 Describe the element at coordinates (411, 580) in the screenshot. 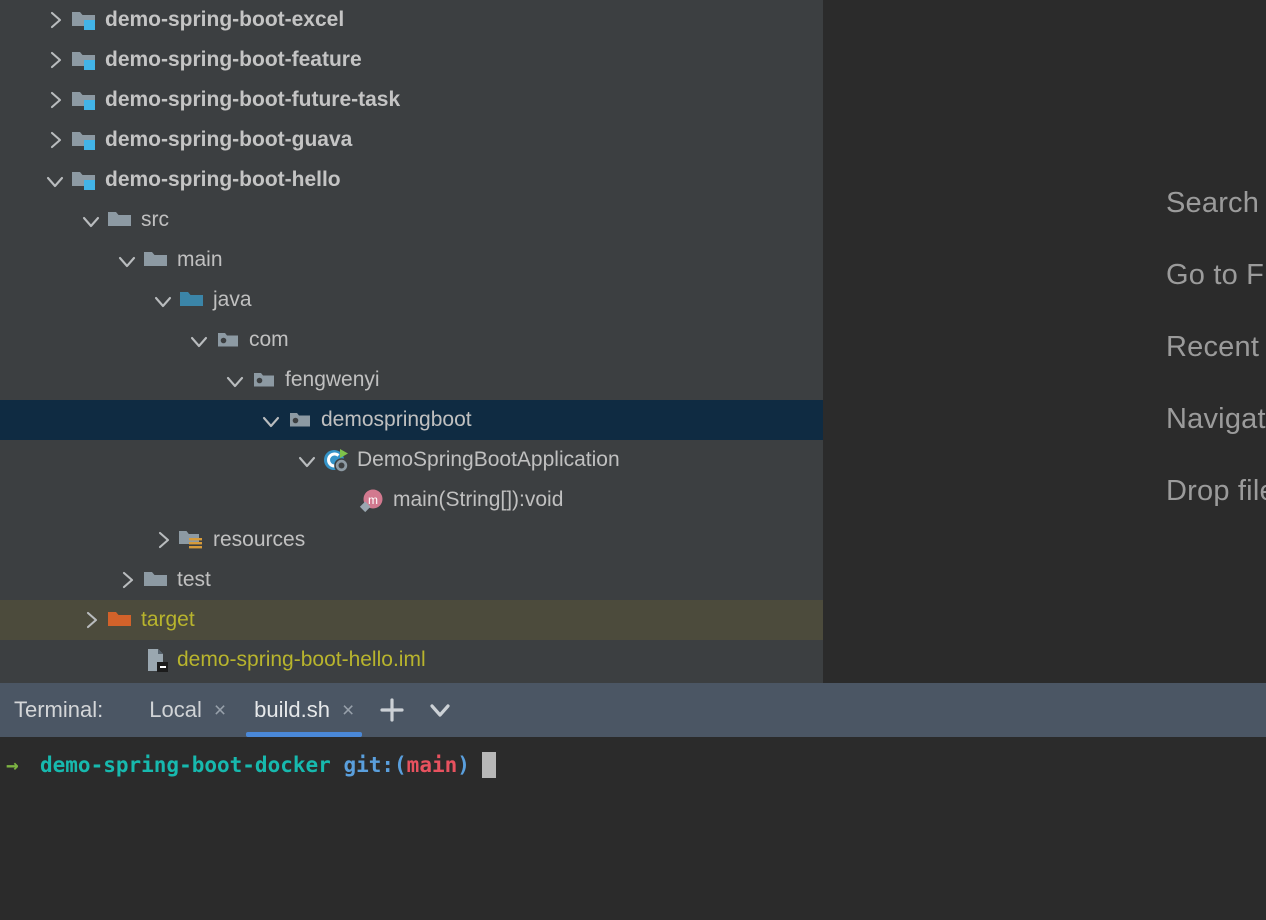

I see `tree-row-test: test` at that location.